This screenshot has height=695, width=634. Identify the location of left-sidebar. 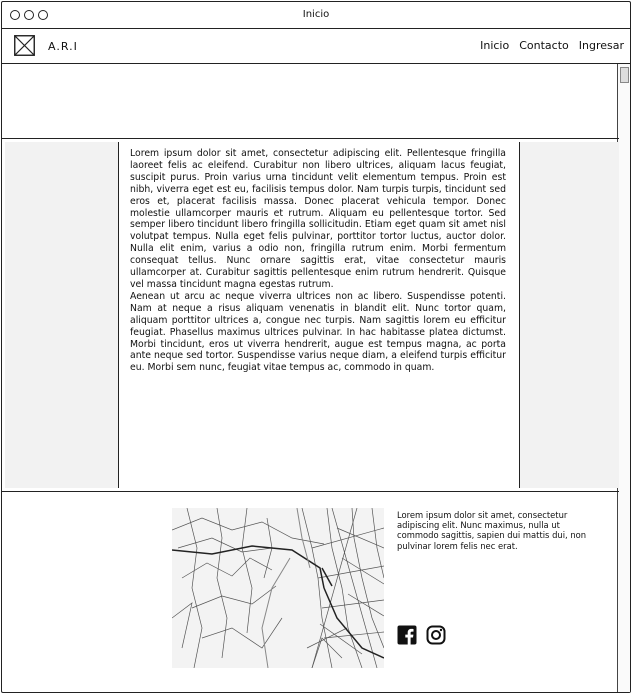
(62, 315).